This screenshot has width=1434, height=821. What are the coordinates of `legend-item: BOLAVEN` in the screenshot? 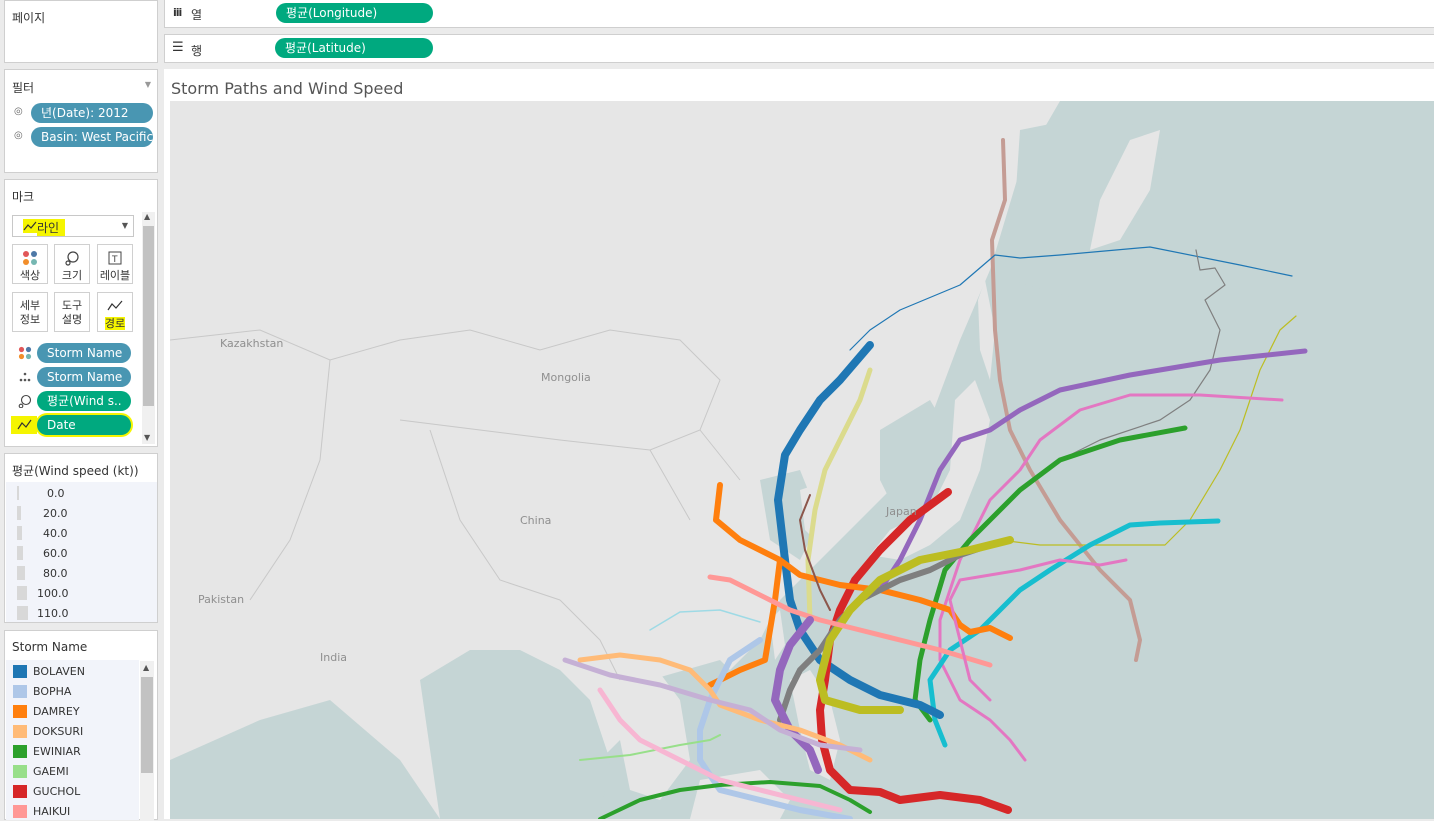 It's located at (49, 671).